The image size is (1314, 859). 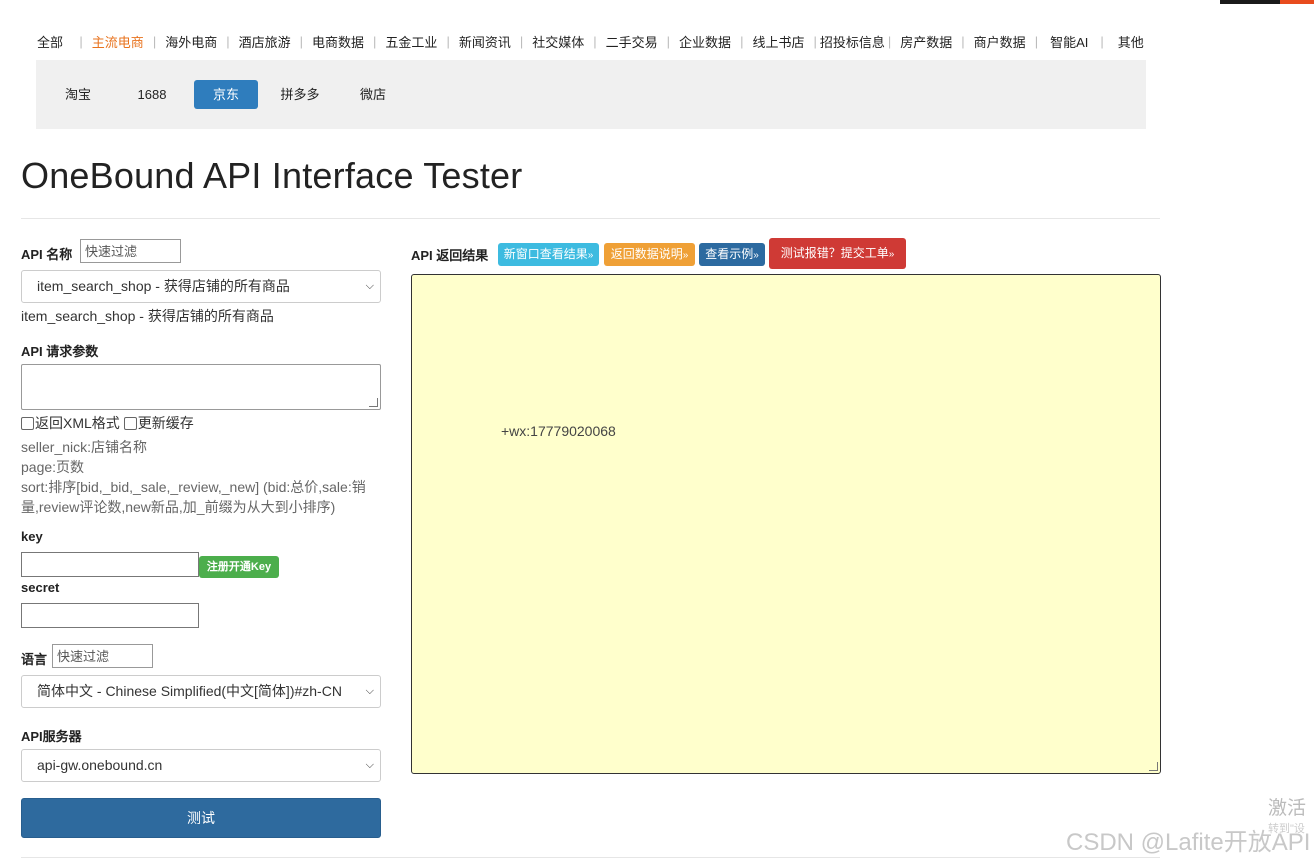 I want to click on subnav-item-weidian: 微店, so click(x=373, y=94).